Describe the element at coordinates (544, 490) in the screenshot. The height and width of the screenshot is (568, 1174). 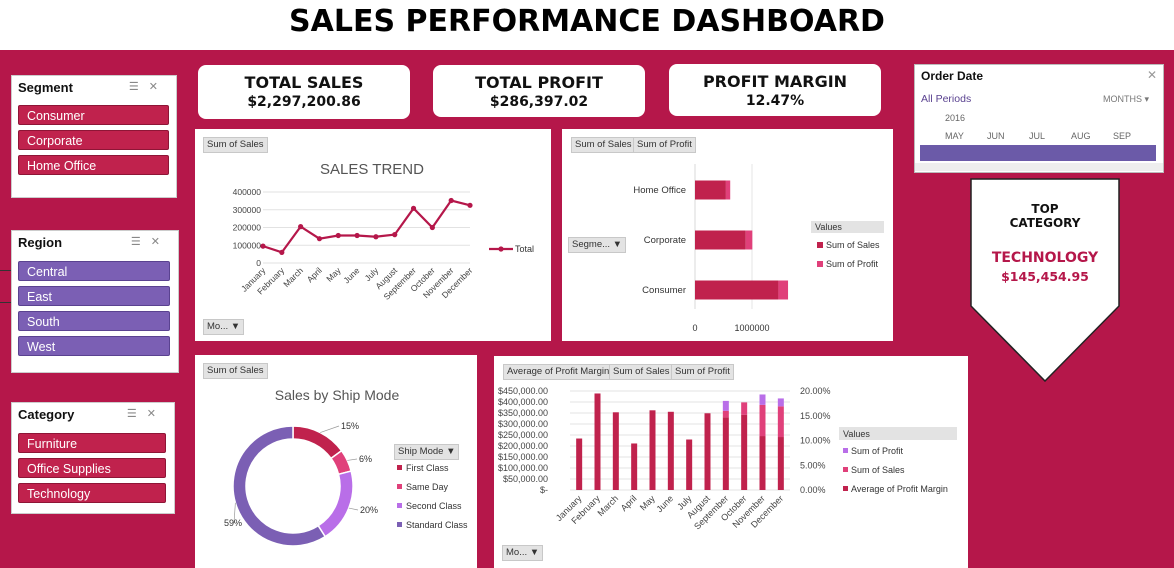
I see `y-tick-label-left: $-` at that location.